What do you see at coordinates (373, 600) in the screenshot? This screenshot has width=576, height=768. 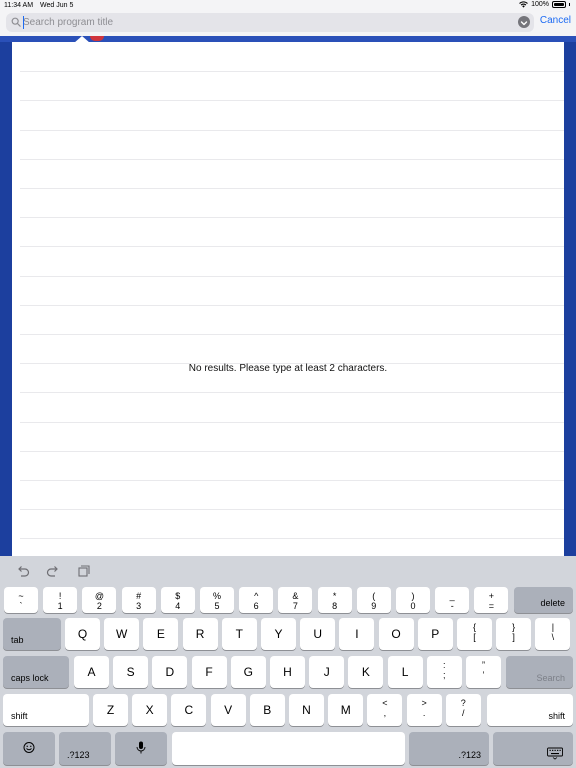 I see `key-10: (9` at bounding box center [373, 600].